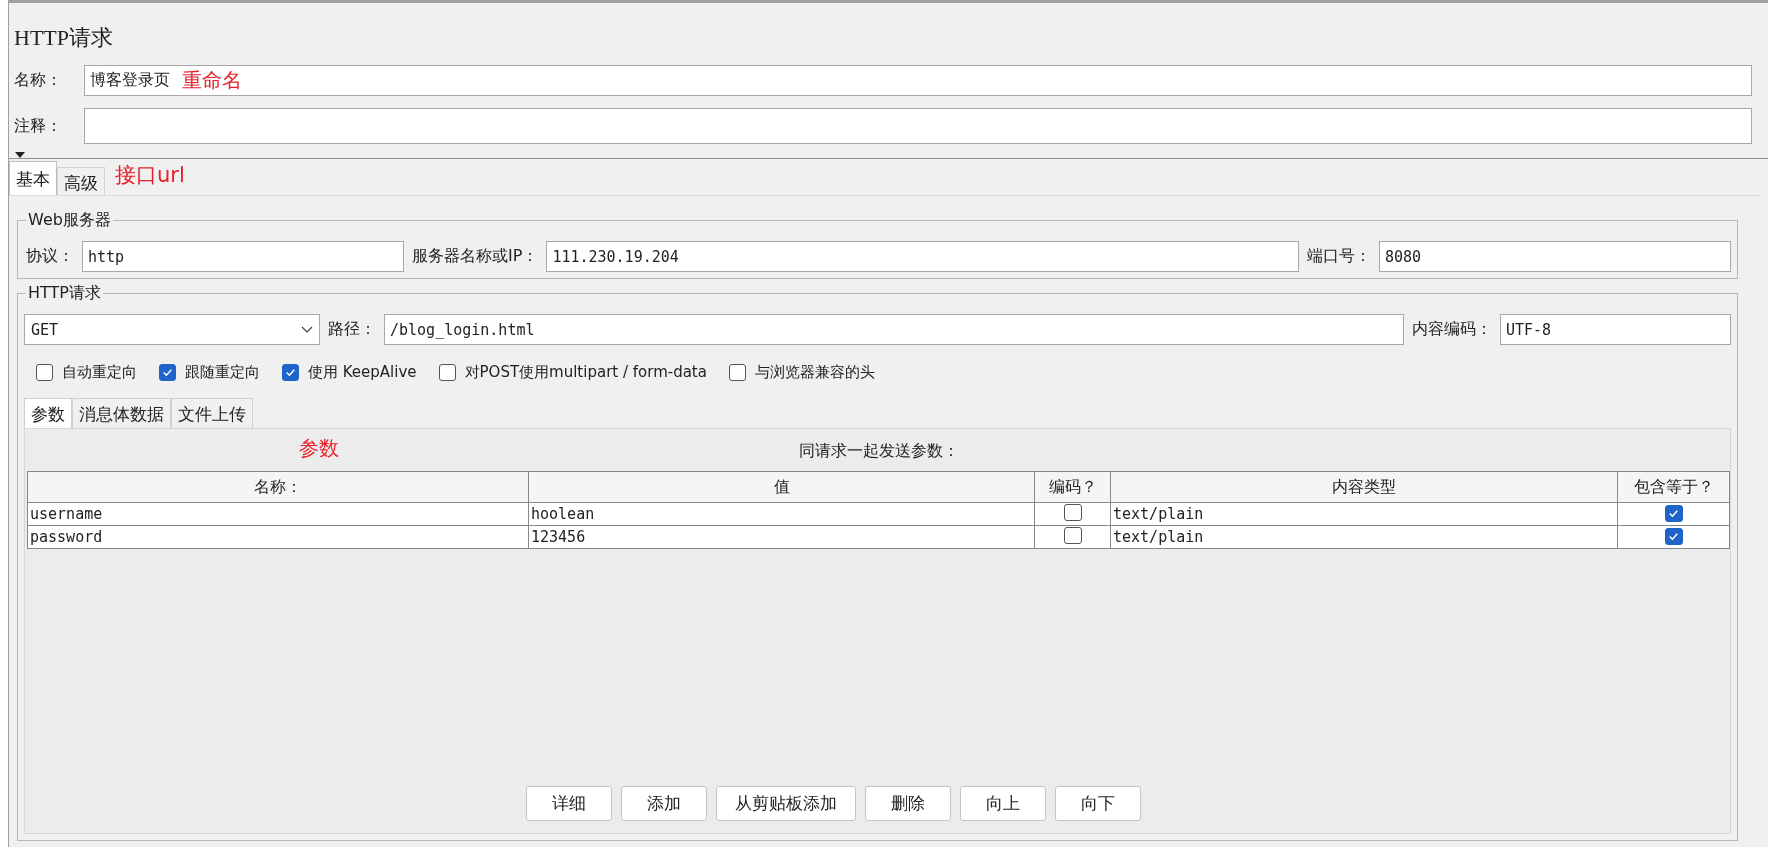 Image resolution: width=1768 pixels, height=847 pixels. I want to click on text-field: 111.230.19.204, so click(922, 256).